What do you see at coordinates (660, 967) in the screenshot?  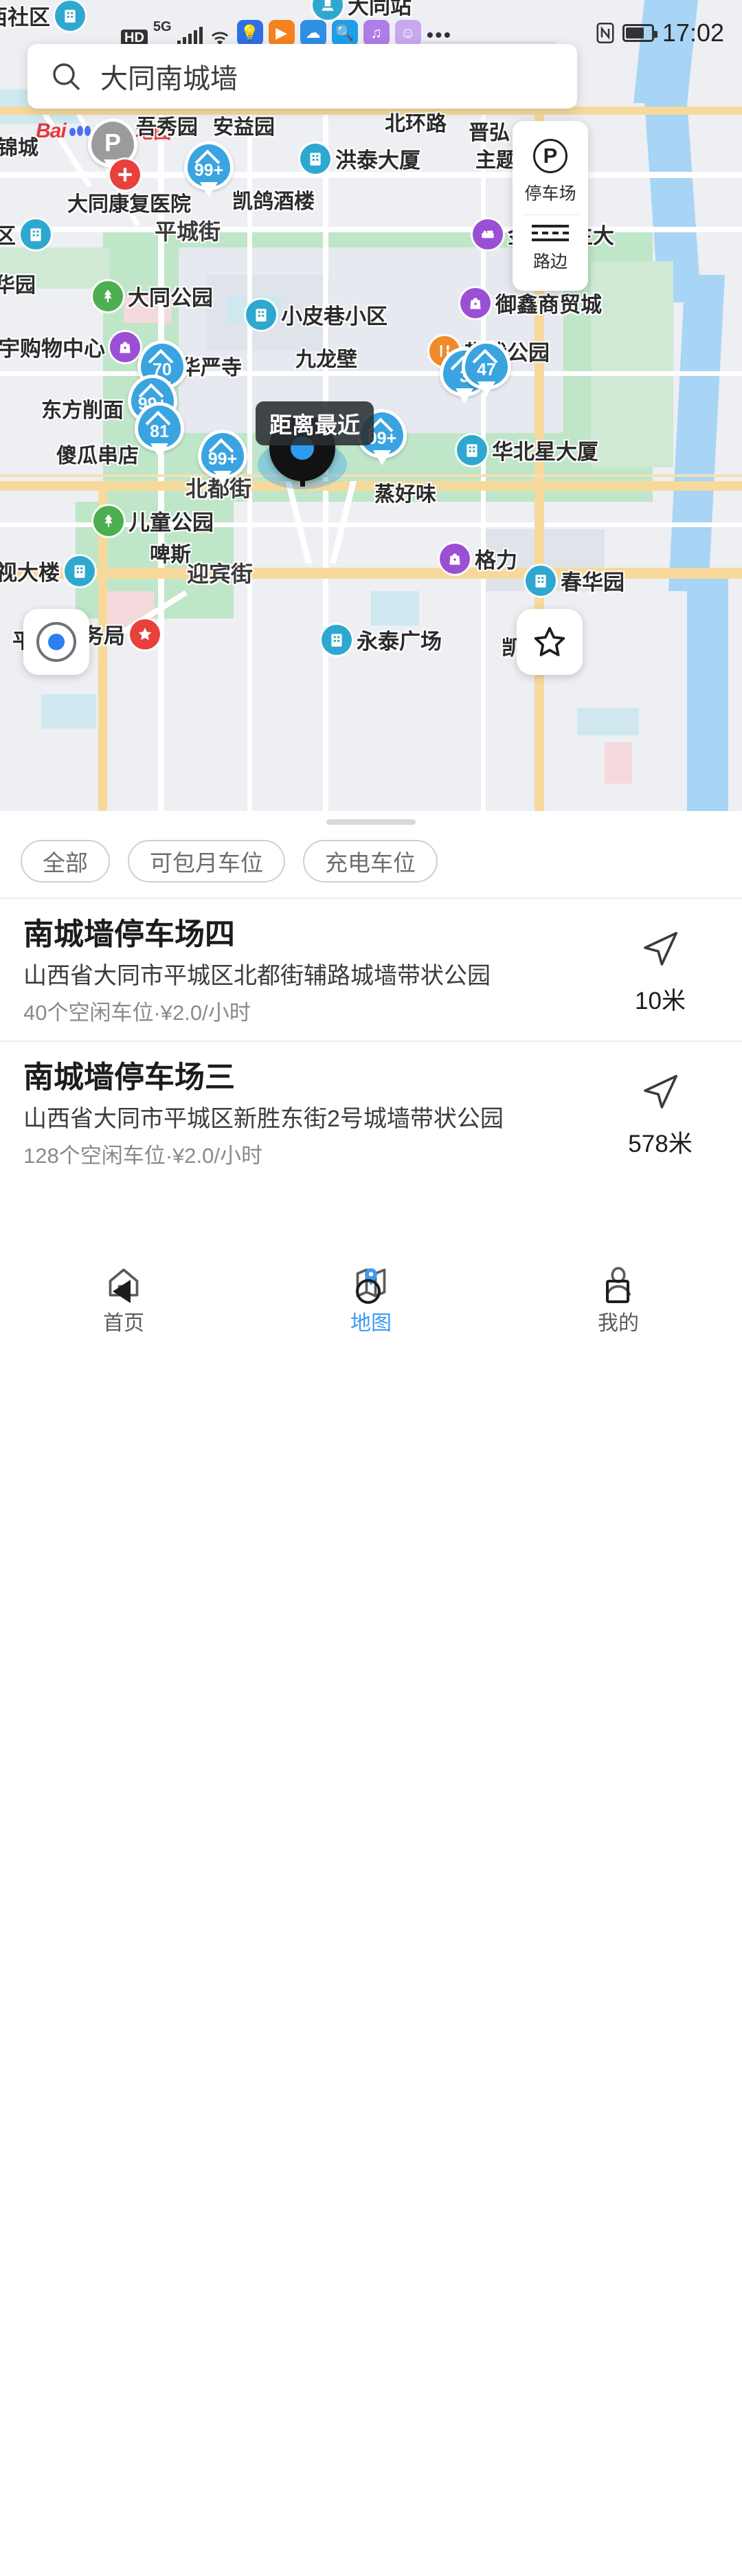 I see `result-navigate: 10米` at bounding box center [660, 967].